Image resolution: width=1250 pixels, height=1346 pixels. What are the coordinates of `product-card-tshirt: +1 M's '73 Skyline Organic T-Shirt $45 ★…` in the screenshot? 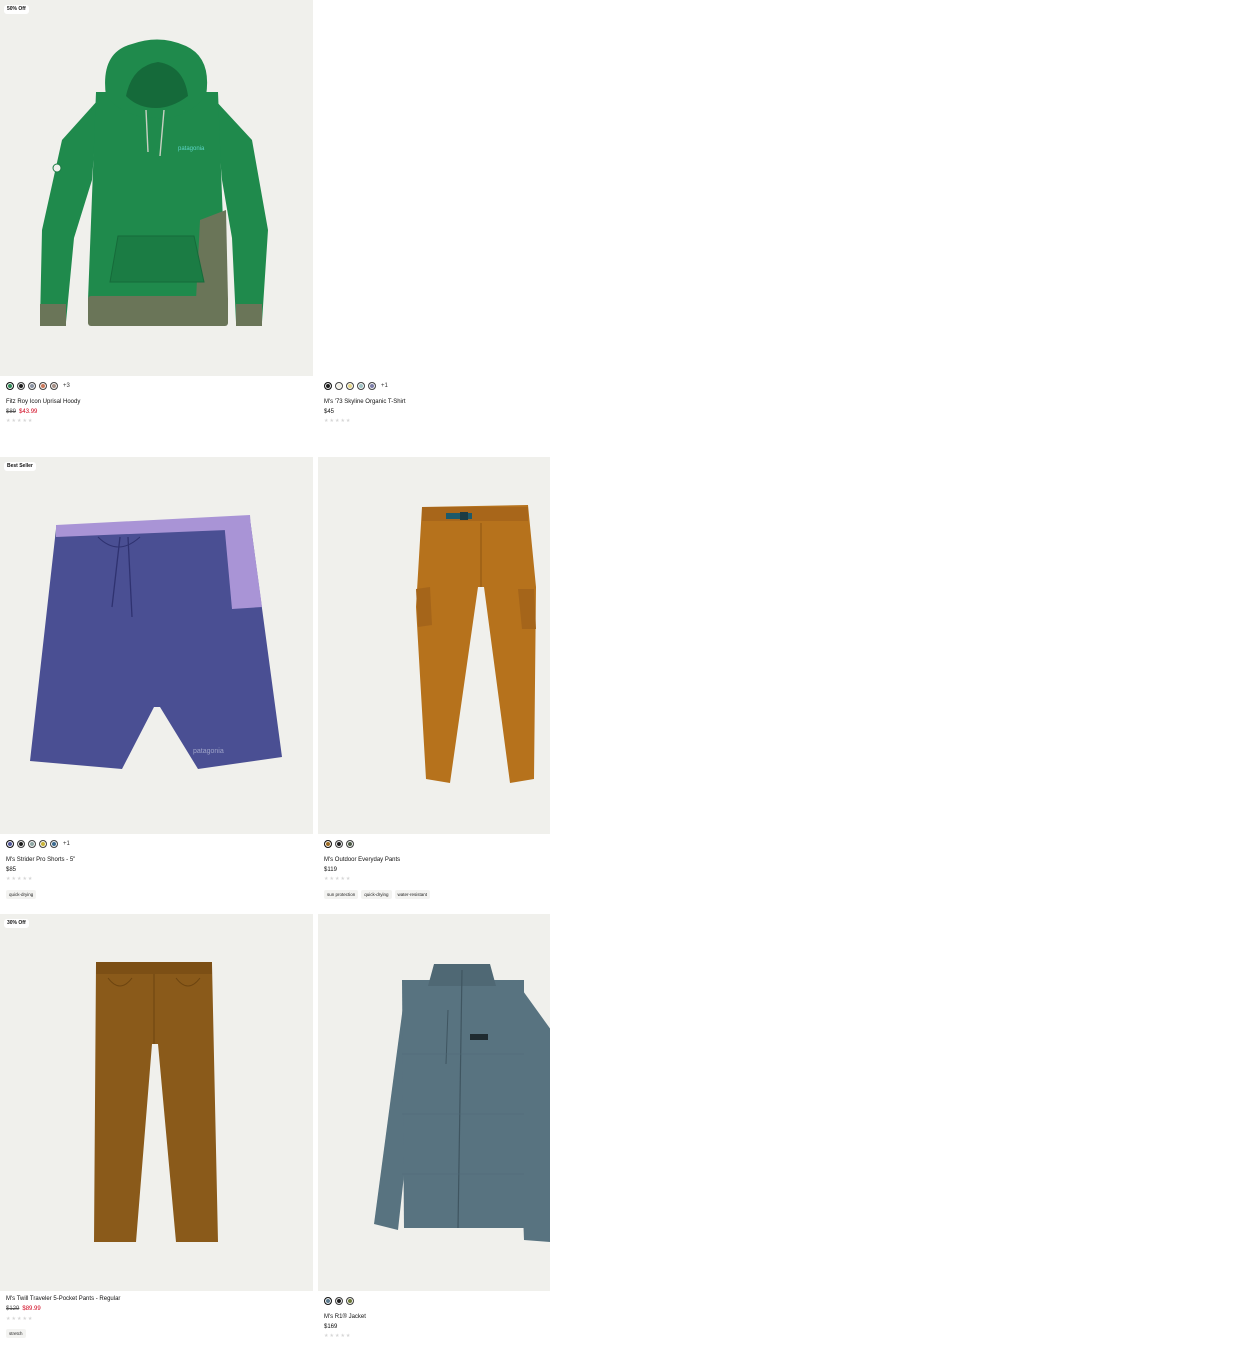 It's located at (434, 220).